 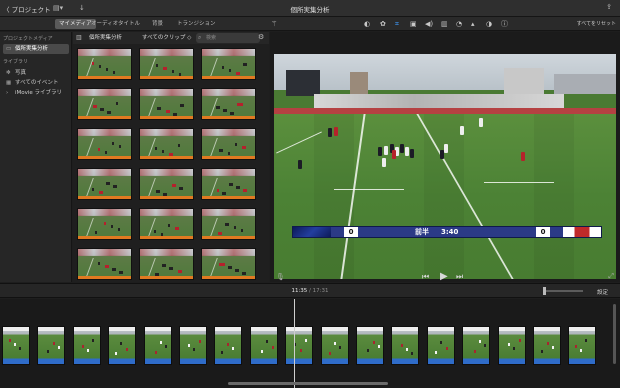 What do you see at coordinates (32, 49) in the screenshot?
I see `sidebar-item-label: 個所実集分析` at bounding box center [32, 49].